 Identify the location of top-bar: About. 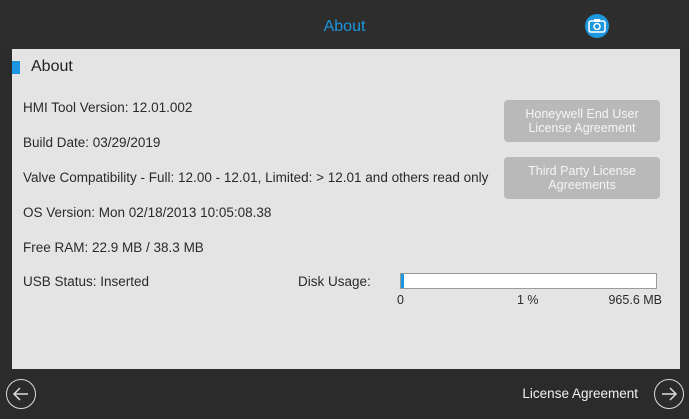
(344, 24).